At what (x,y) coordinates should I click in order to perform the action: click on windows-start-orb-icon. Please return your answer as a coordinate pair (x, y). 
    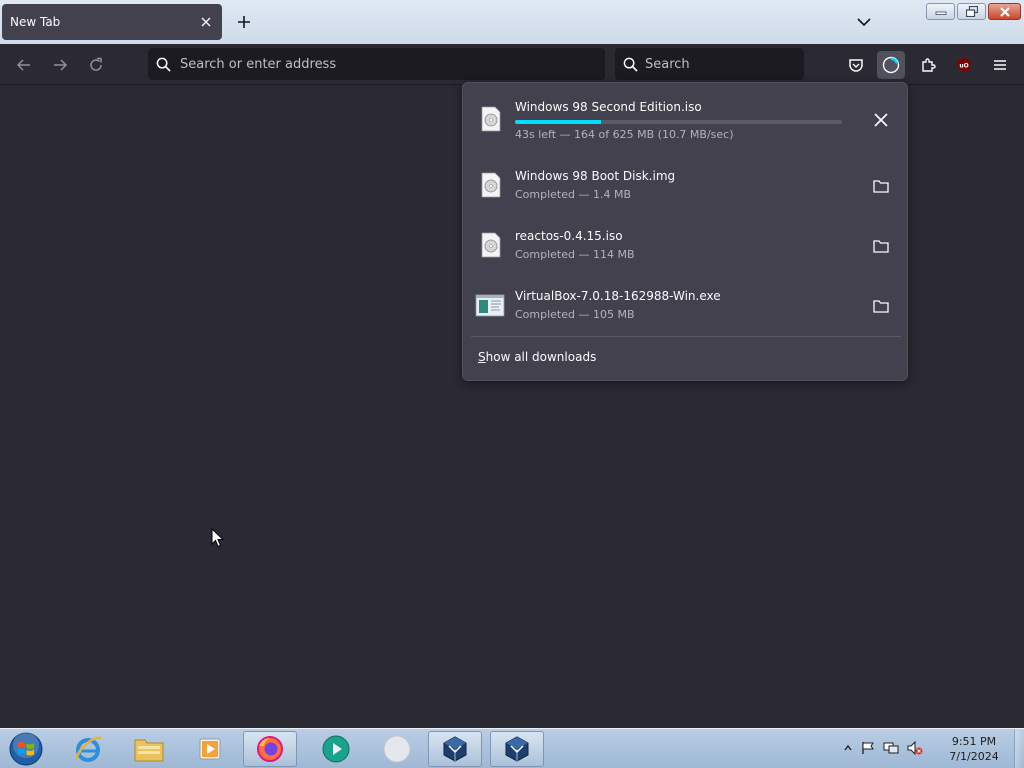
    Looking at the image, I should click on (26, 749).